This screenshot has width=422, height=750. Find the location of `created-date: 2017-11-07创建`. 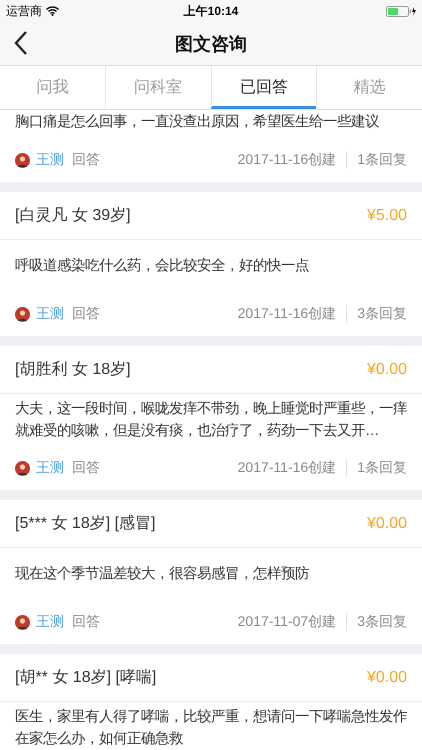

created-date: 2017-11-07创建 is located at coordinates (293, 622).